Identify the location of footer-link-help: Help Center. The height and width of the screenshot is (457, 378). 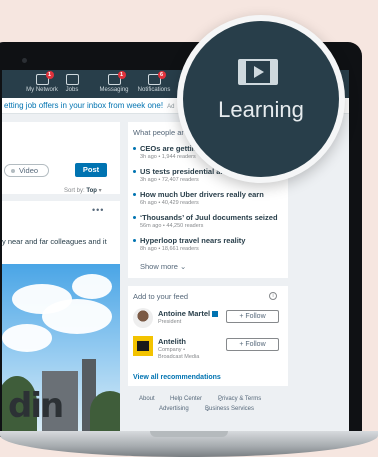
(186, 399).